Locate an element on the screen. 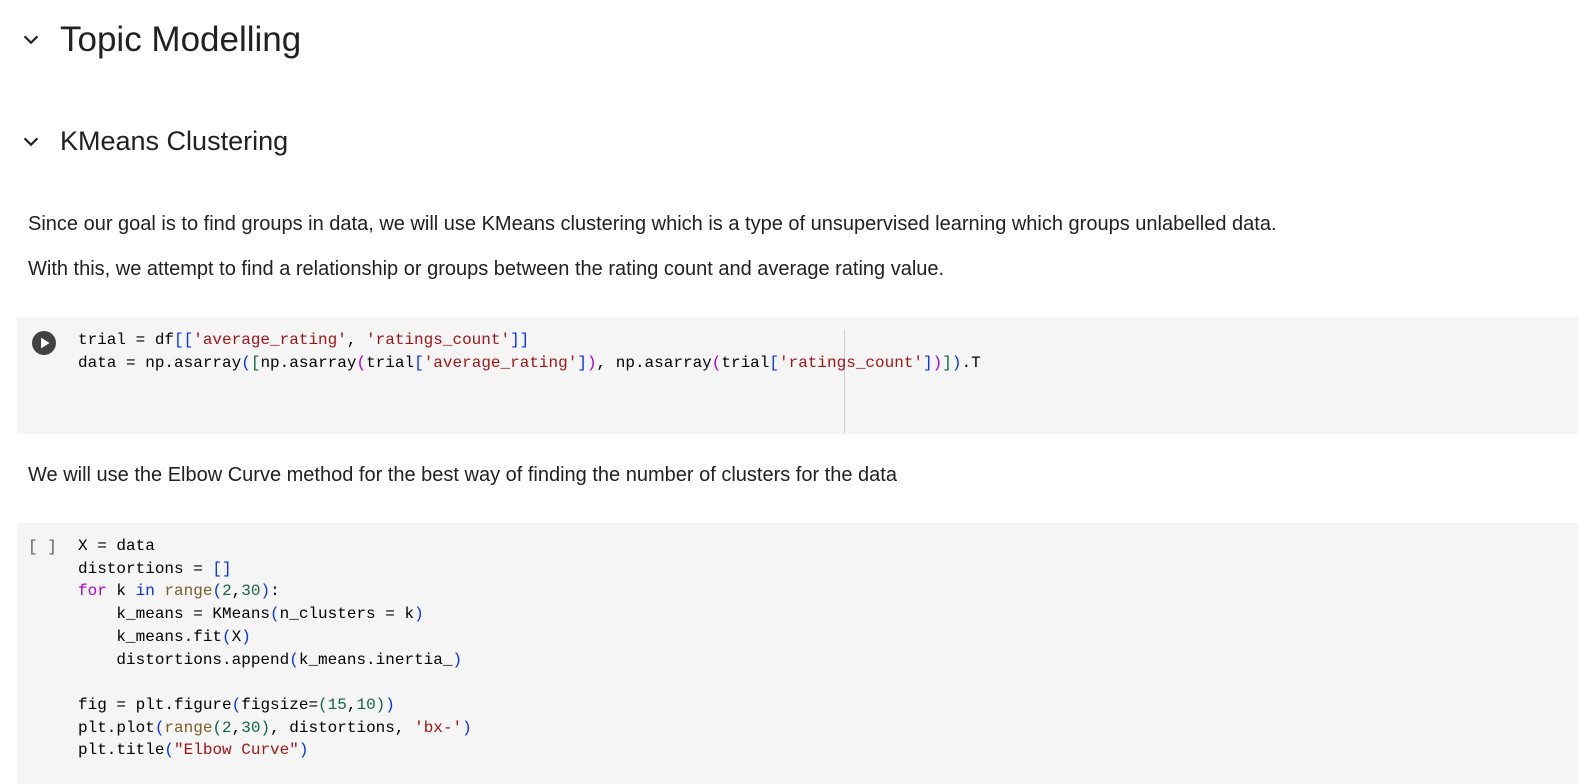  execution-count: [ ] is located at coordinates (42, 547).